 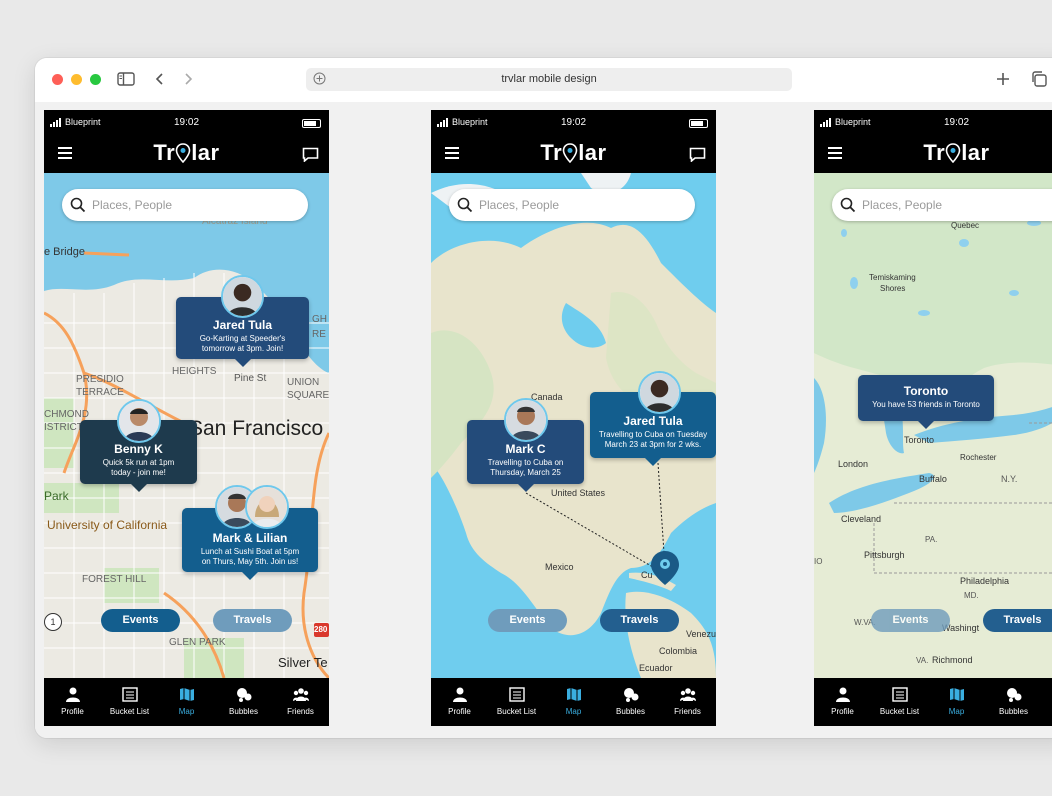 I want to click on person-icon, so click(x=72, y=694).